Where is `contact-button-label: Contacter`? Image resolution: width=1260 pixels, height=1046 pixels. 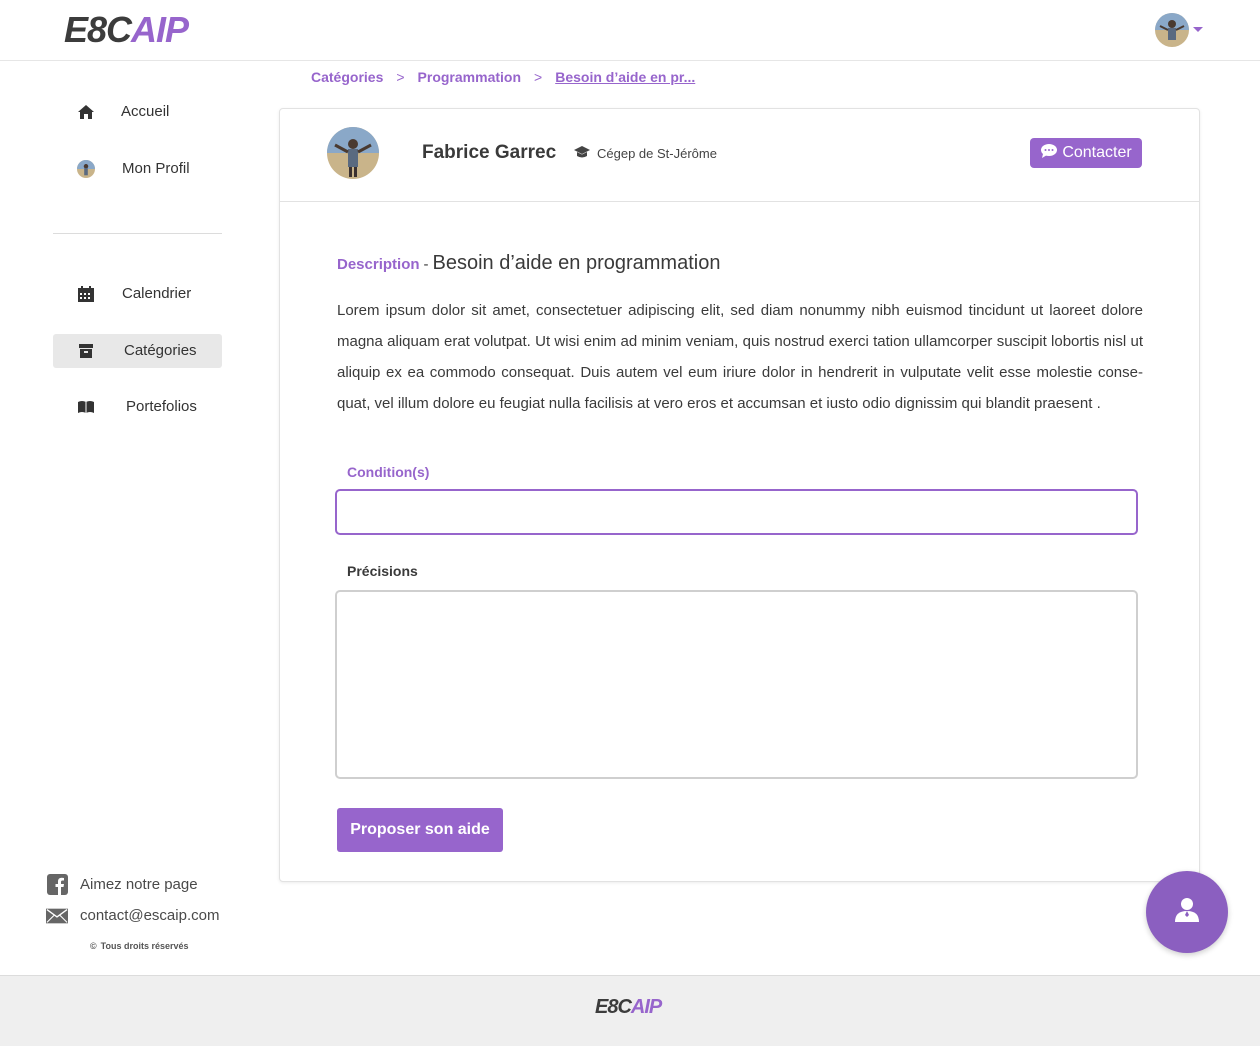 contact-button-label: Contacter is located at coordinates (1097, 152).